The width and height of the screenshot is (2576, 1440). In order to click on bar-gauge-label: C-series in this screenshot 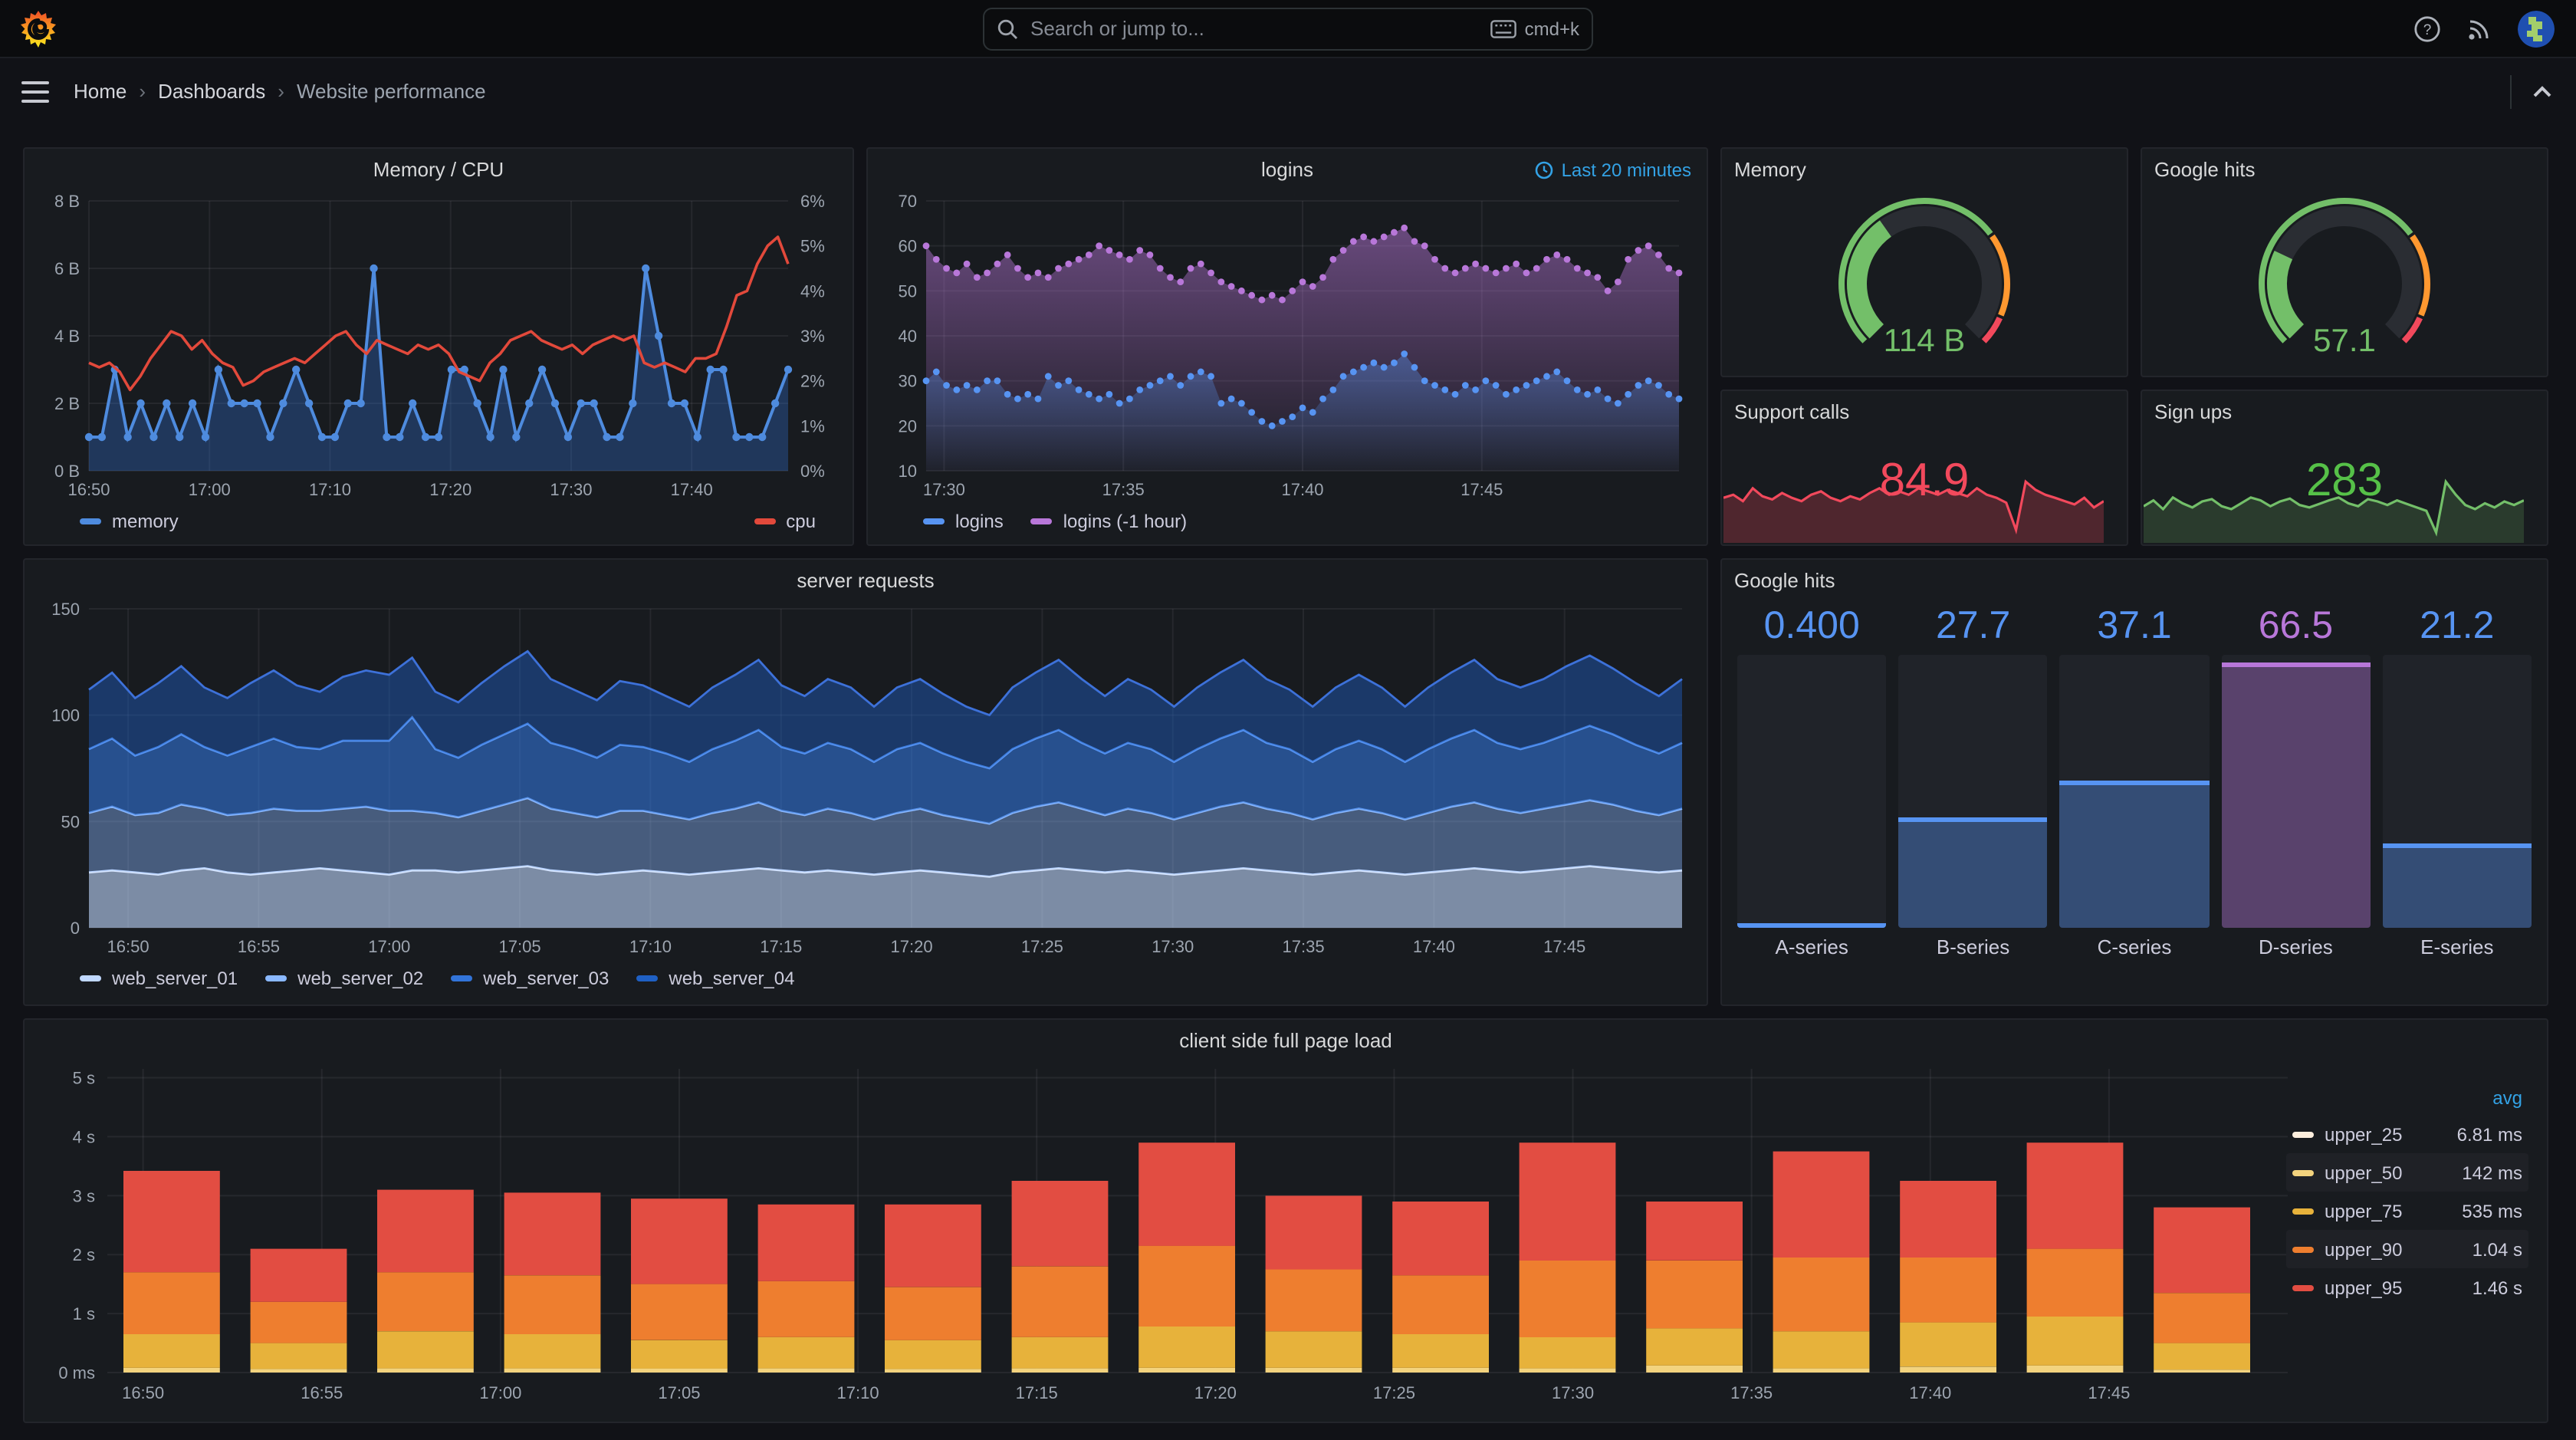, I will do `click(2134, 946)`.